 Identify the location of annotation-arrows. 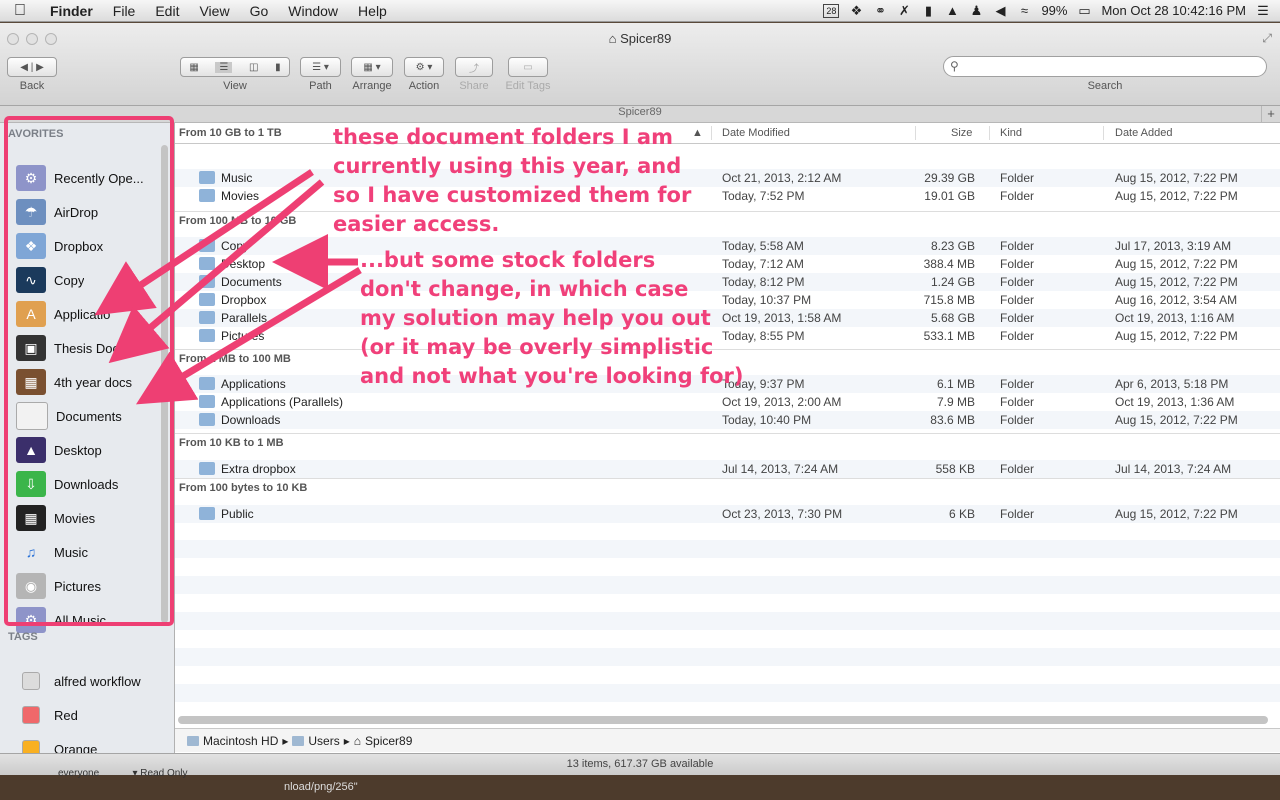
(228, 287).